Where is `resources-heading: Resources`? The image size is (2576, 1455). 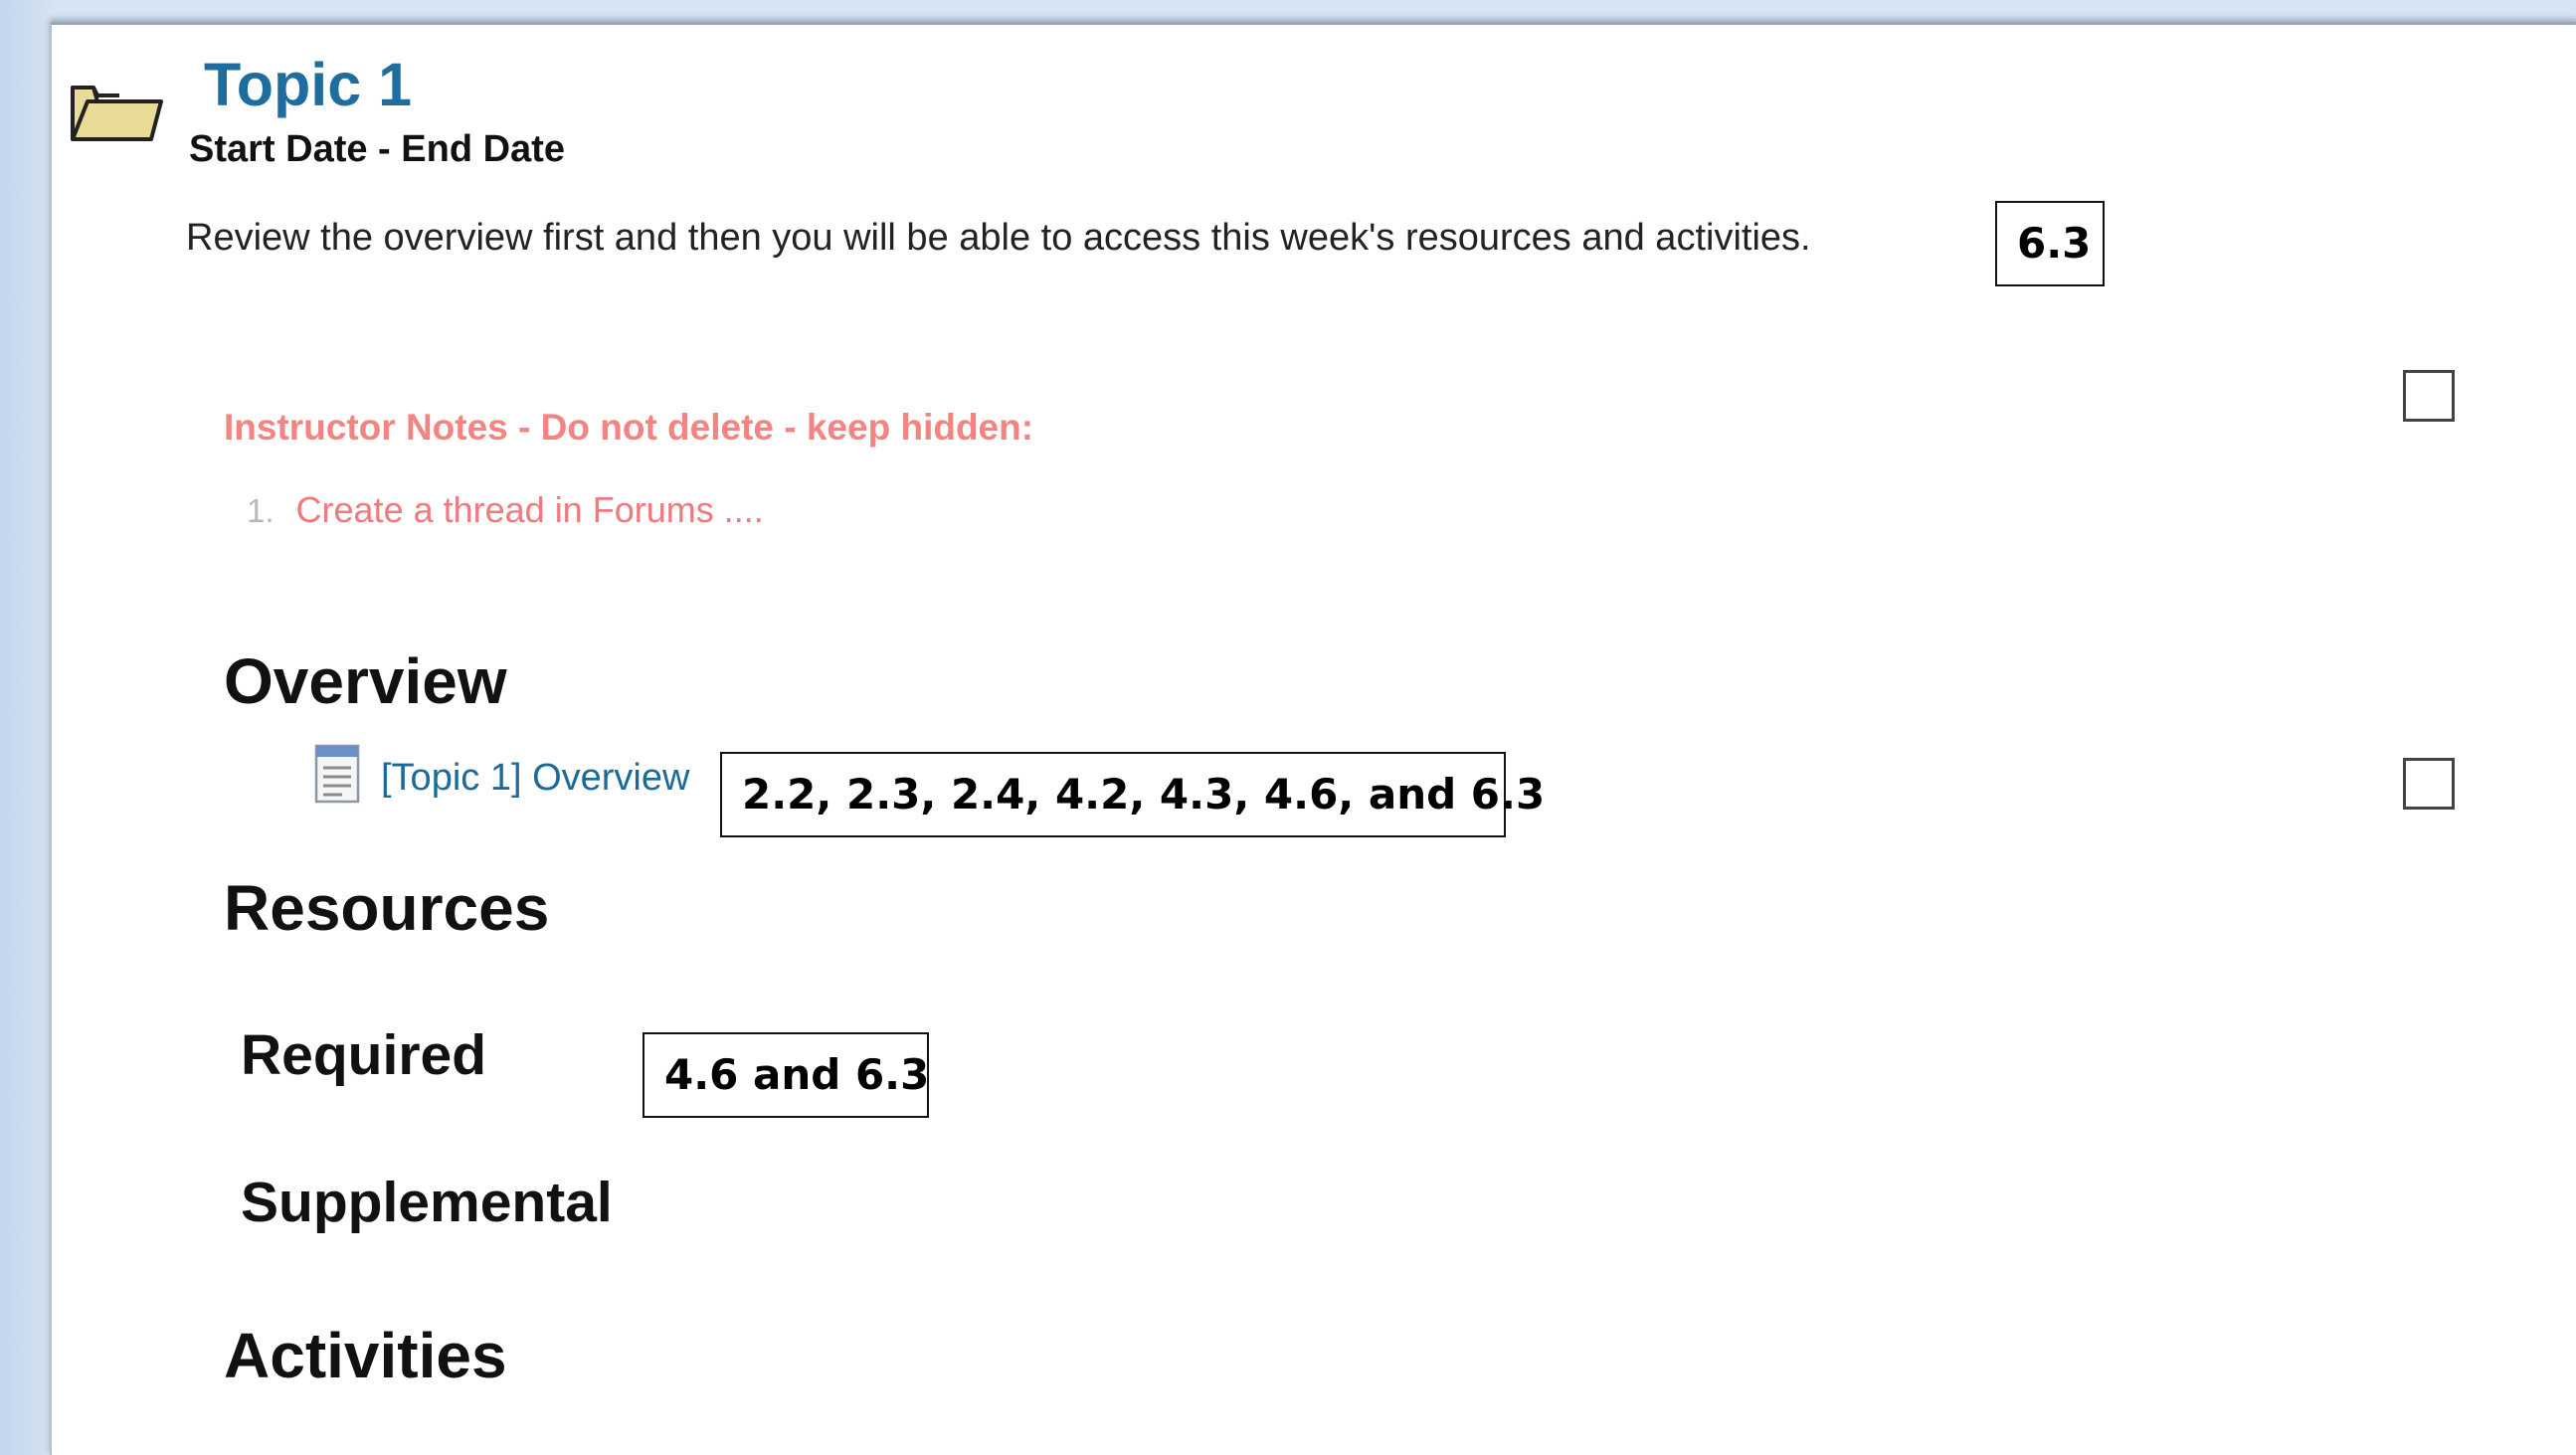
resources-heading: Resources is located at coordinates (387, 908).